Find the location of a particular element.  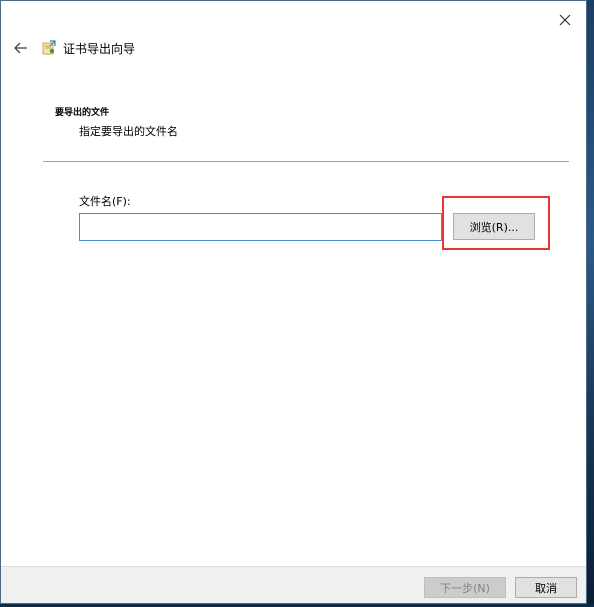

wizard-title: 证书导出向导 is located at coordinates (99, 48).